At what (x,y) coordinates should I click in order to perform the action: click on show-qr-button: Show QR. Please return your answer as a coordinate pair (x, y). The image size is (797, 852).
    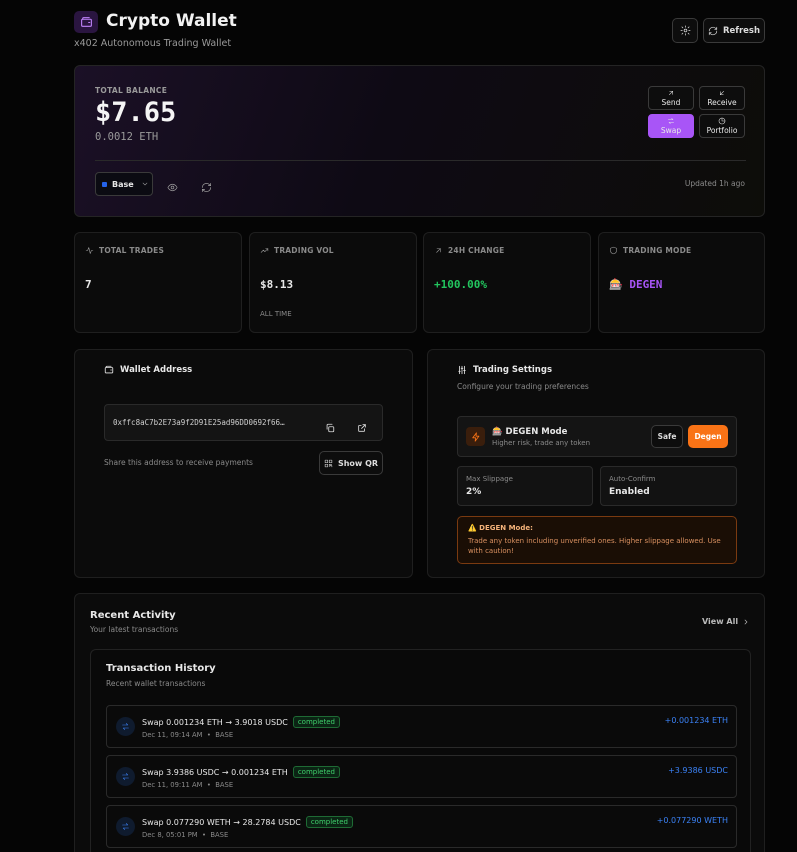
    Looking at the image, I should click on (351, 463).